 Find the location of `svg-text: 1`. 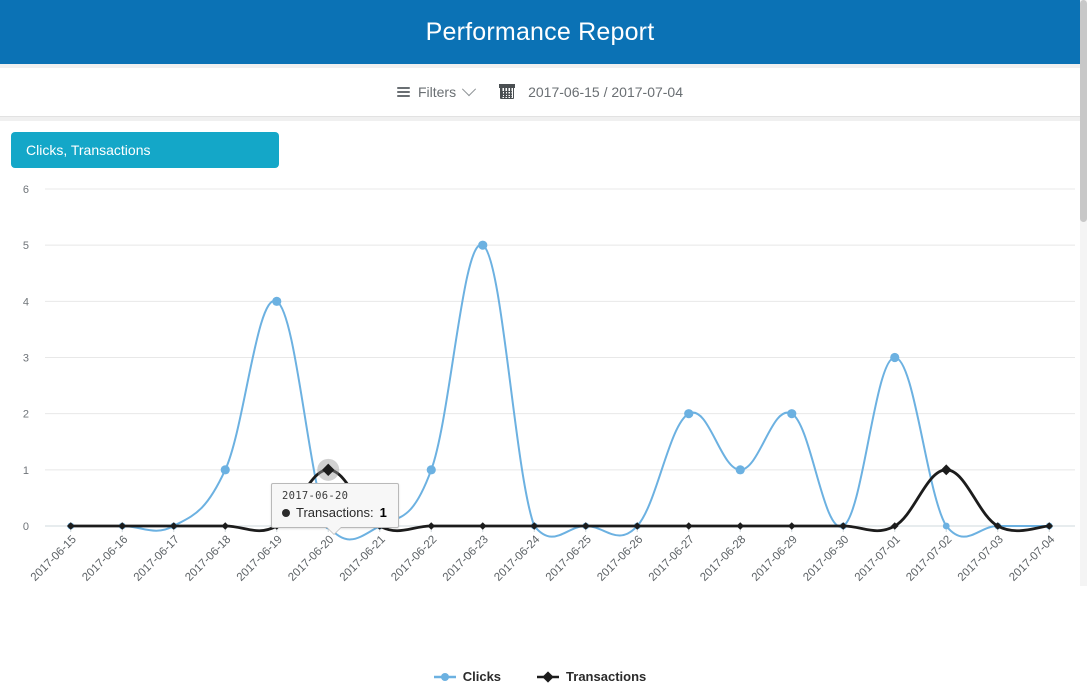

svg-text: 1 is located at coordinates (26, 471).